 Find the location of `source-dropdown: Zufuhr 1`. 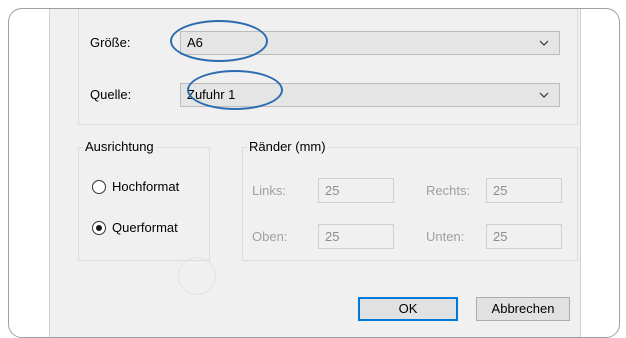

source-dropdown: Zufuhr 1 is located at coordinates (370, 95).